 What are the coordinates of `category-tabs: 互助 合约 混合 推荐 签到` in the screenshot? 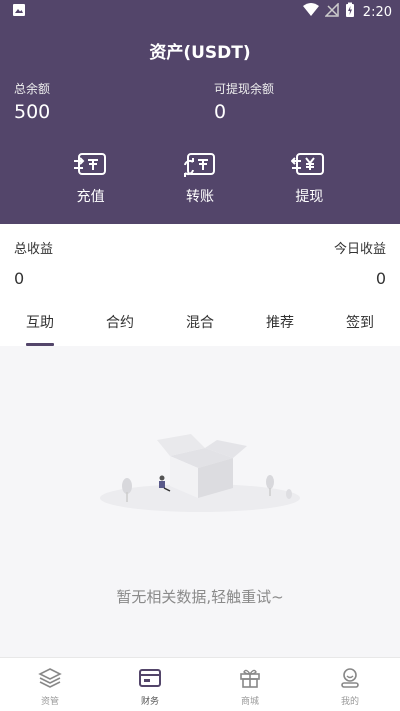 It's located at (200, 321).